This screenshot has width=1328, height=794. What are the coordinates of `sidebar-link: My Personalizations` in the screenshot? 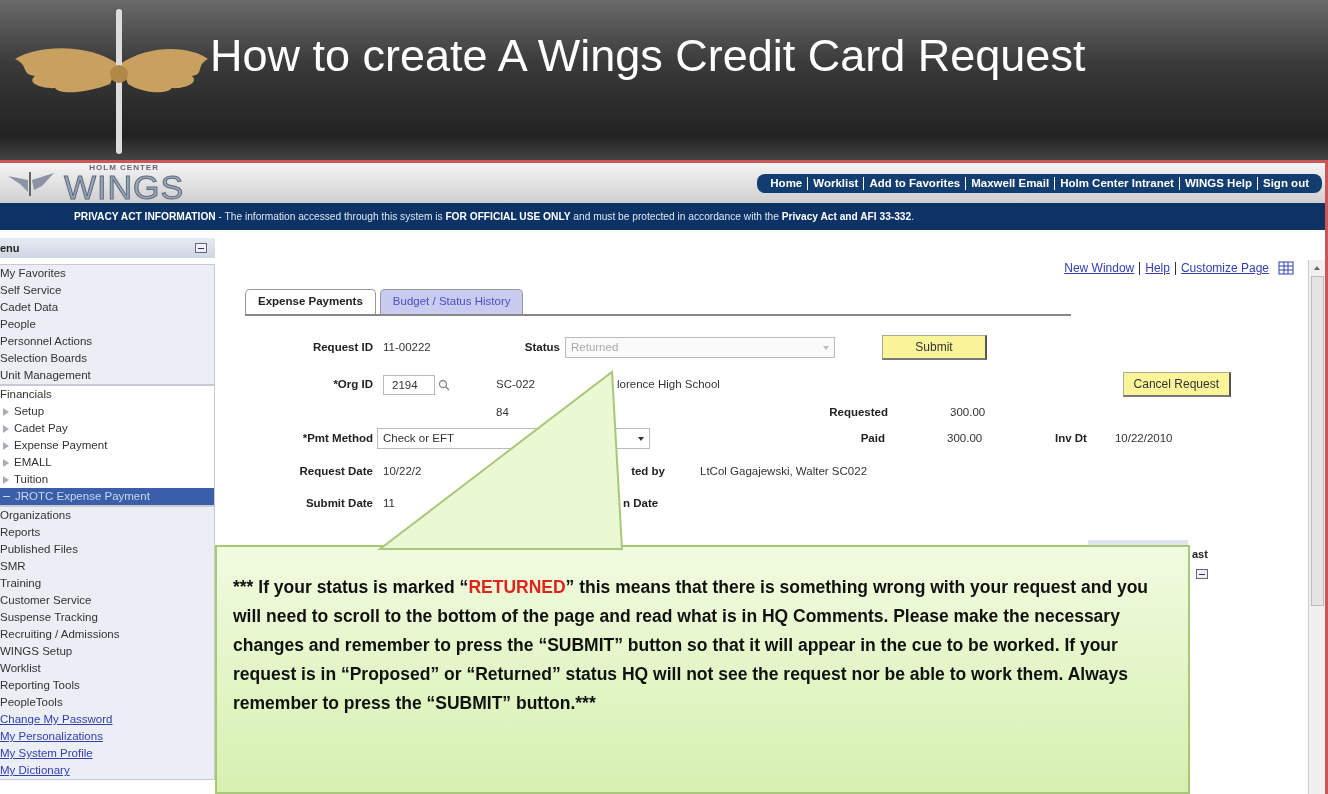 It's located at (107, 737).